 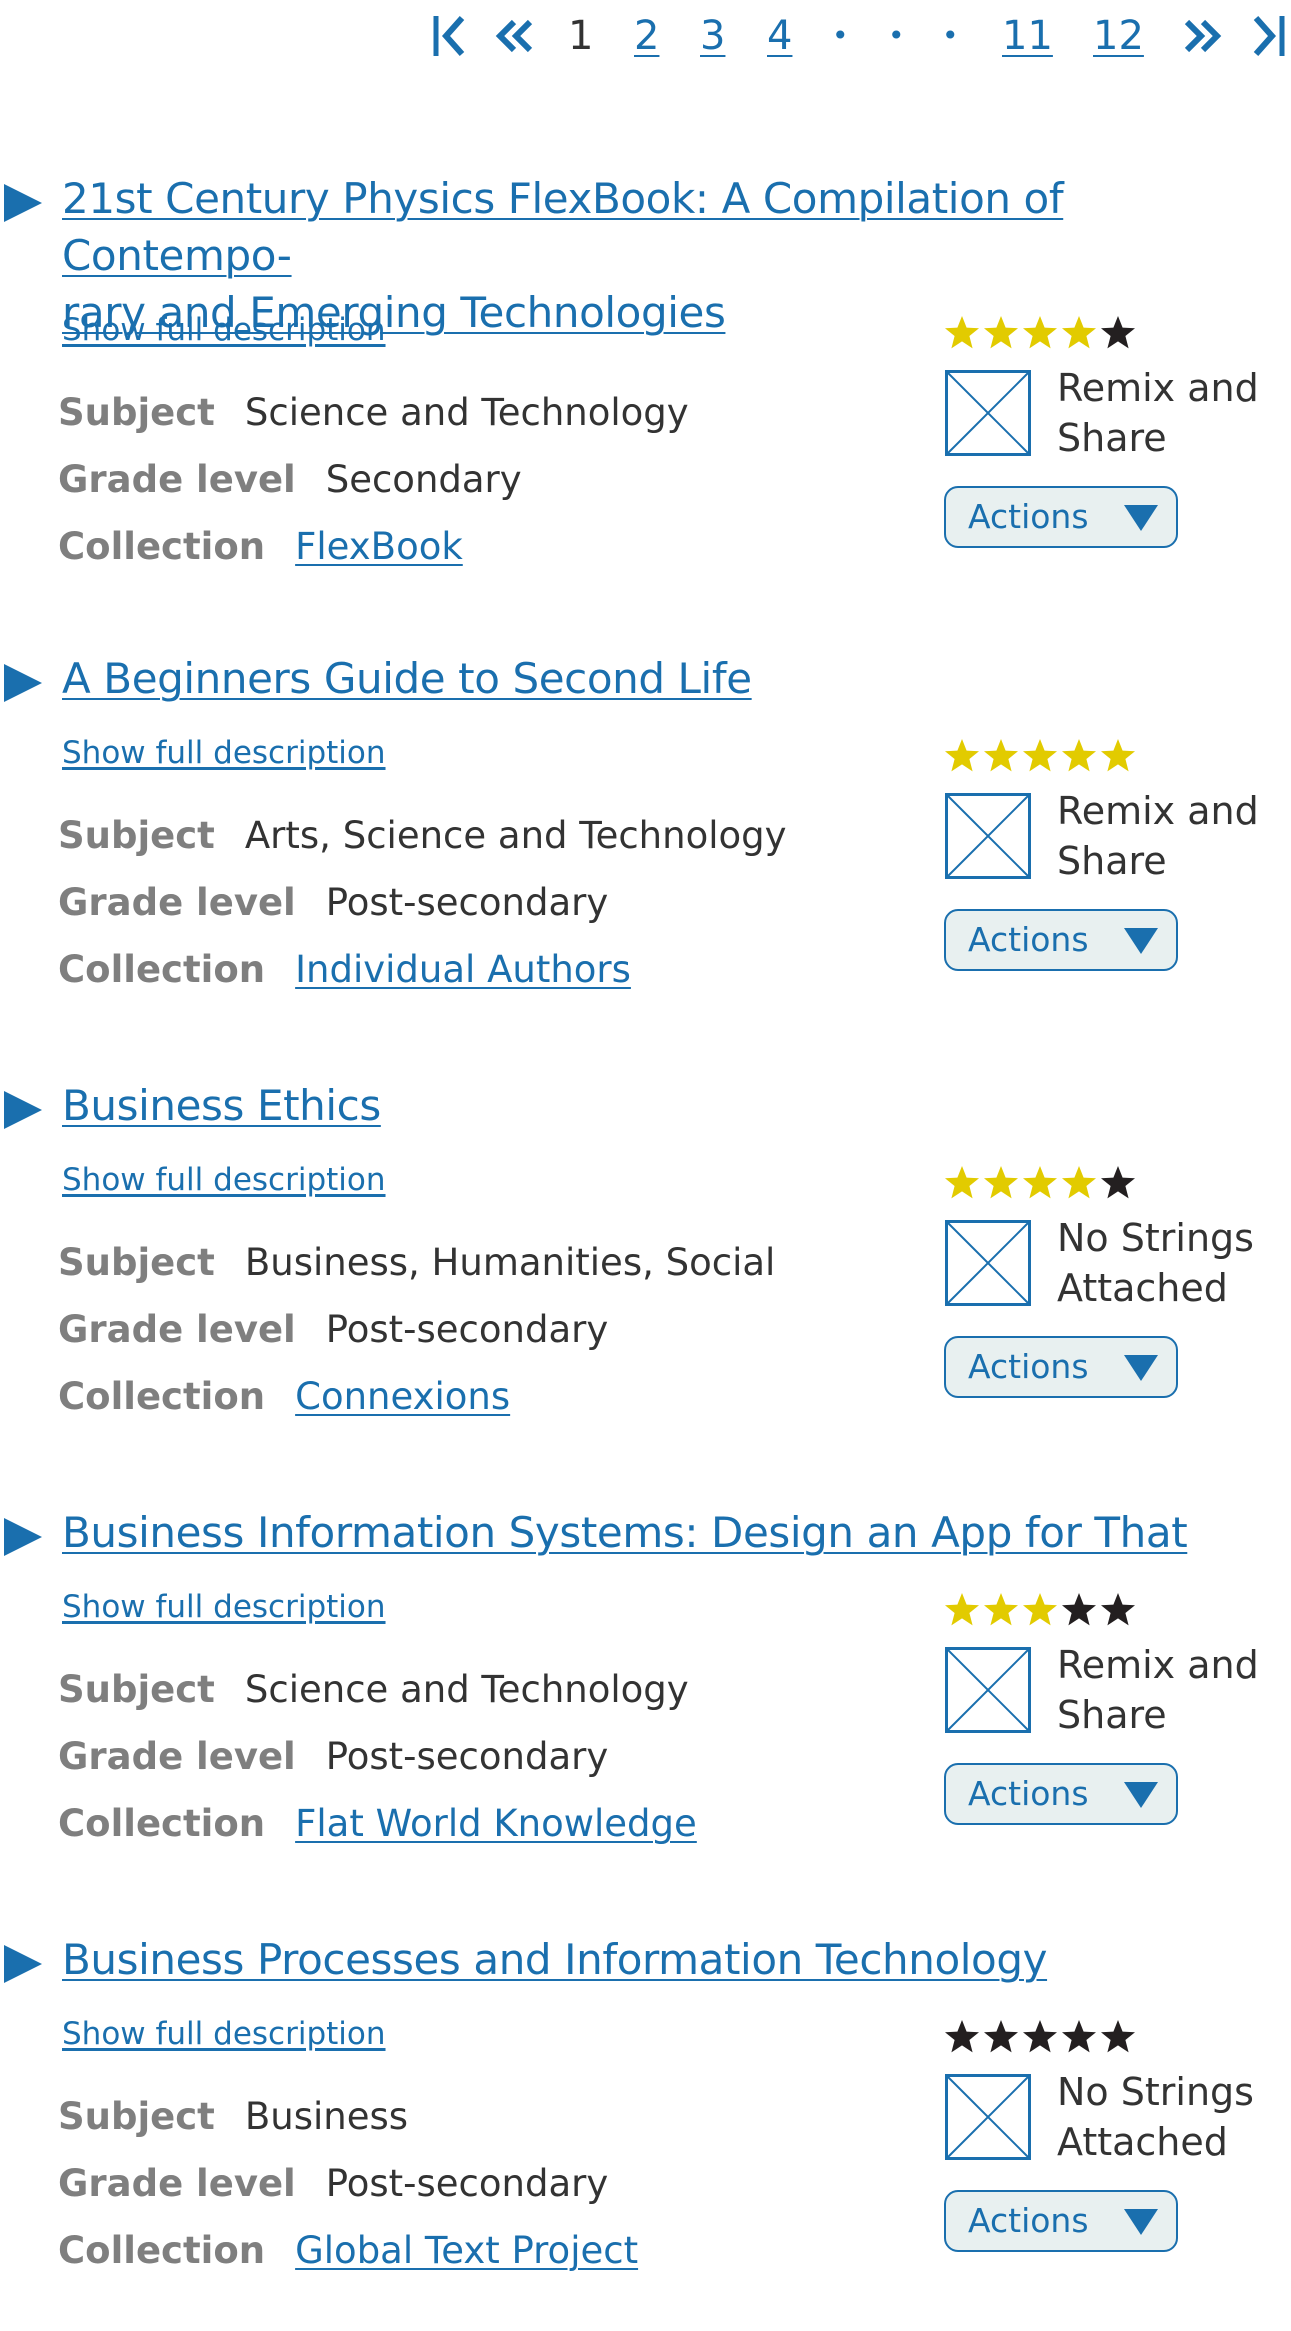 I want to click on page-link-12: 12, so click(x=1118, y=36).